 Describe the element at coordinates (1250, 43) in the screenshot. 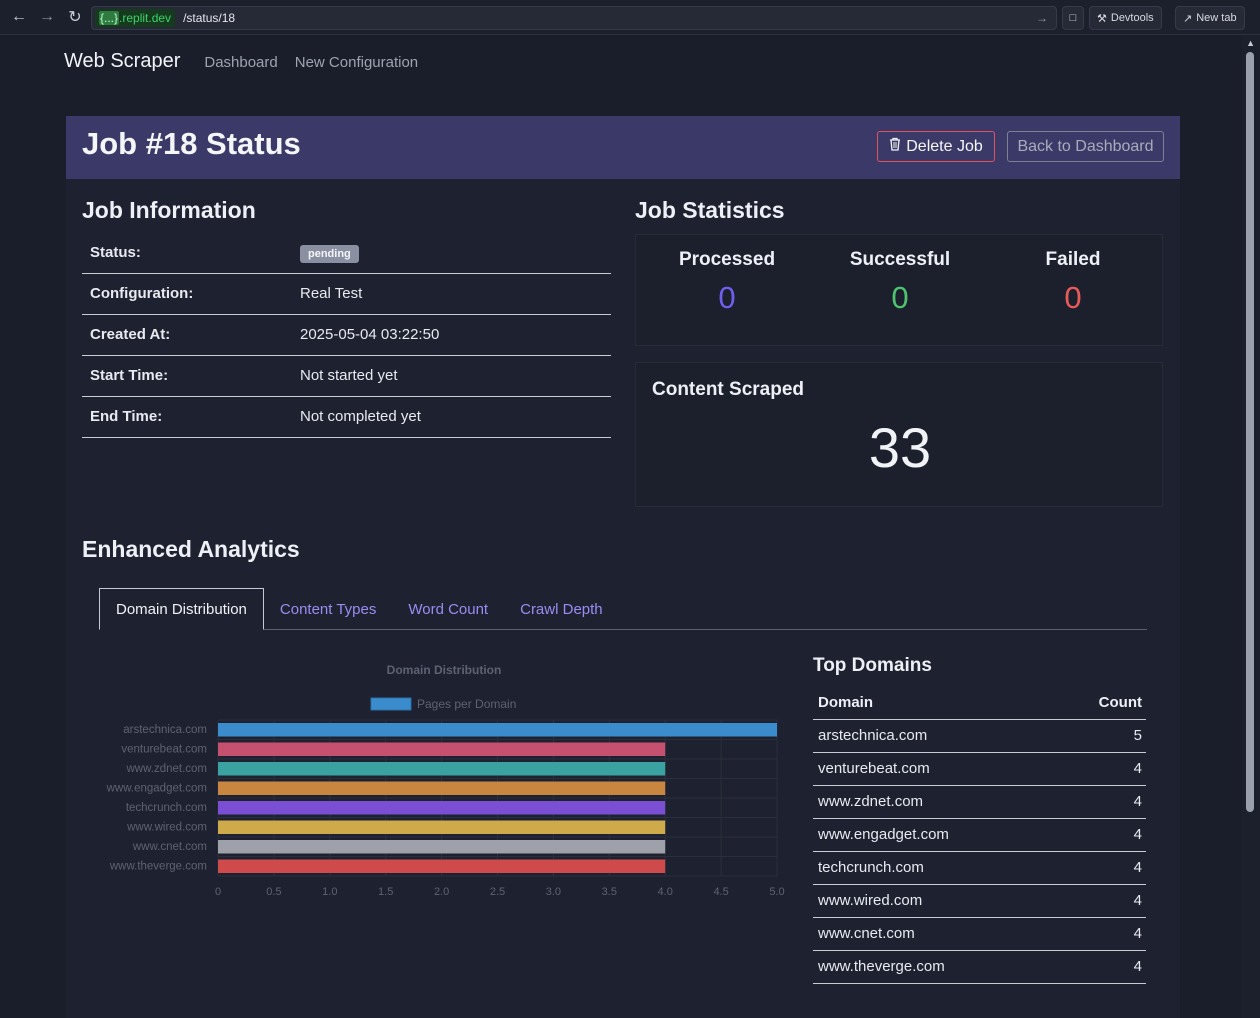

I see `scroll-up-icon: ▲` at that location.